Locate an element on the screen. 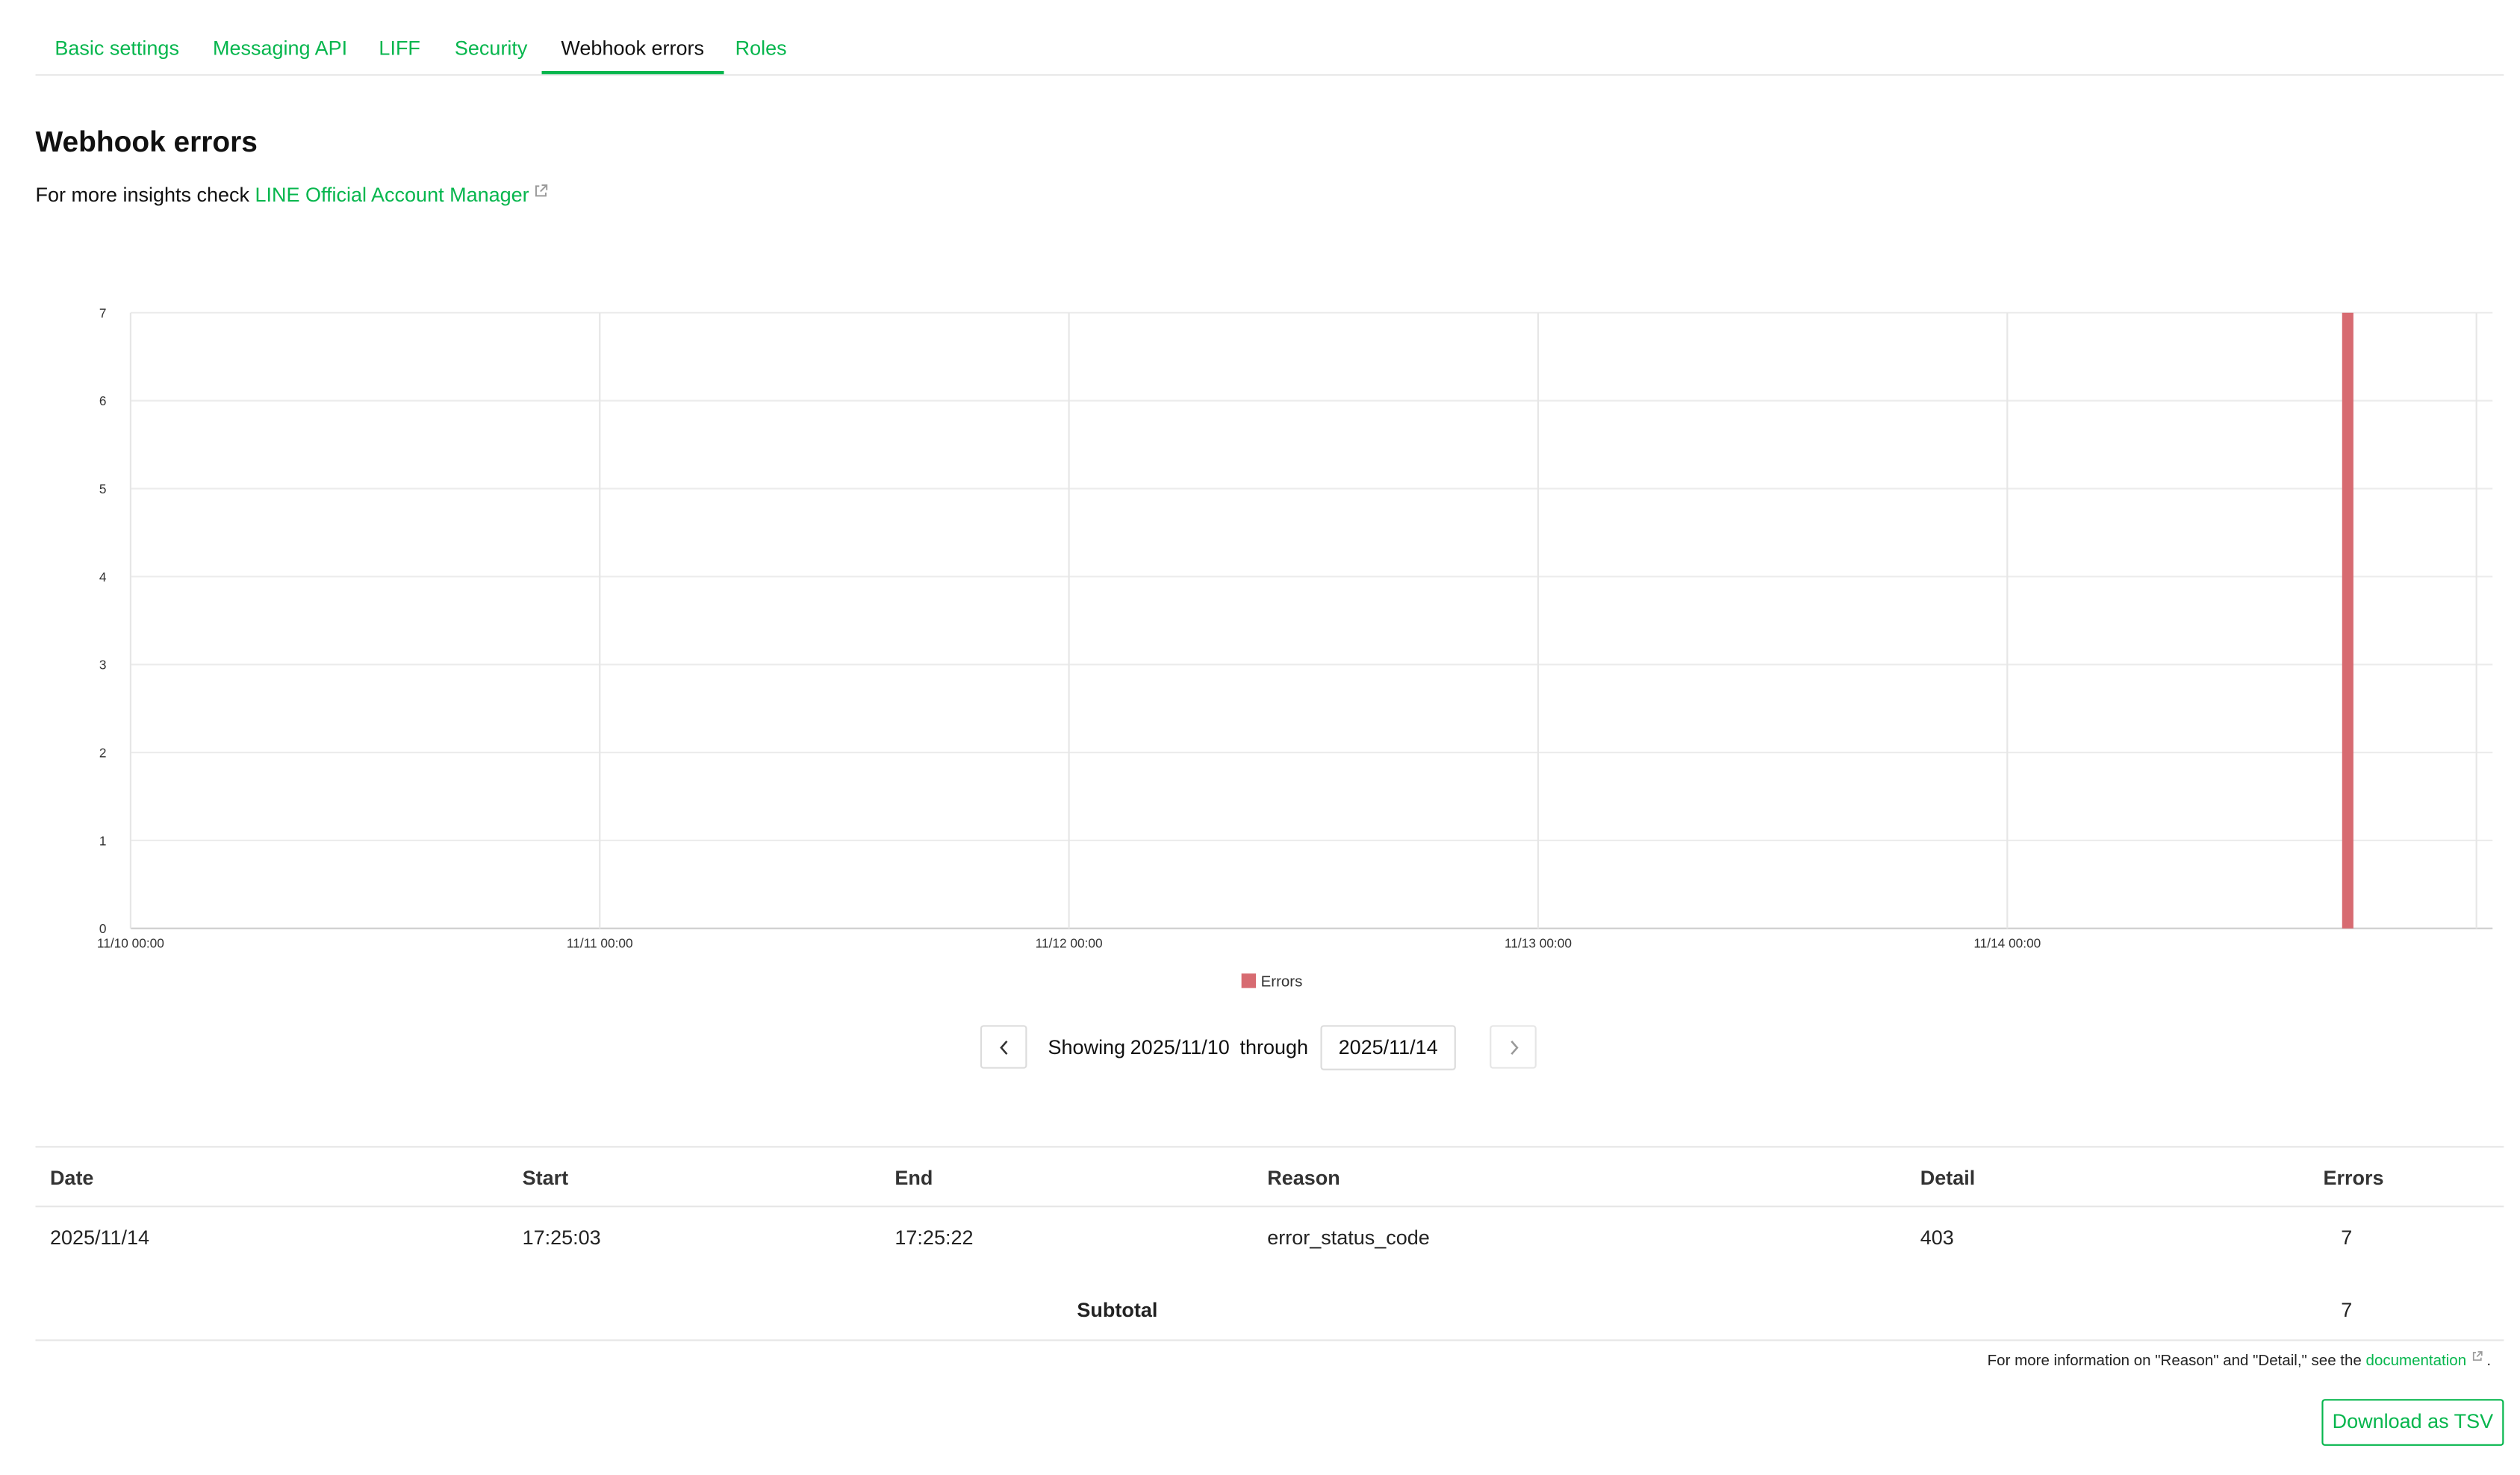 Image resolution: width=2520 pixels, height=1475 pixels. x-tick-label: 11/10 00:00 is located at coordinates (130, 944).